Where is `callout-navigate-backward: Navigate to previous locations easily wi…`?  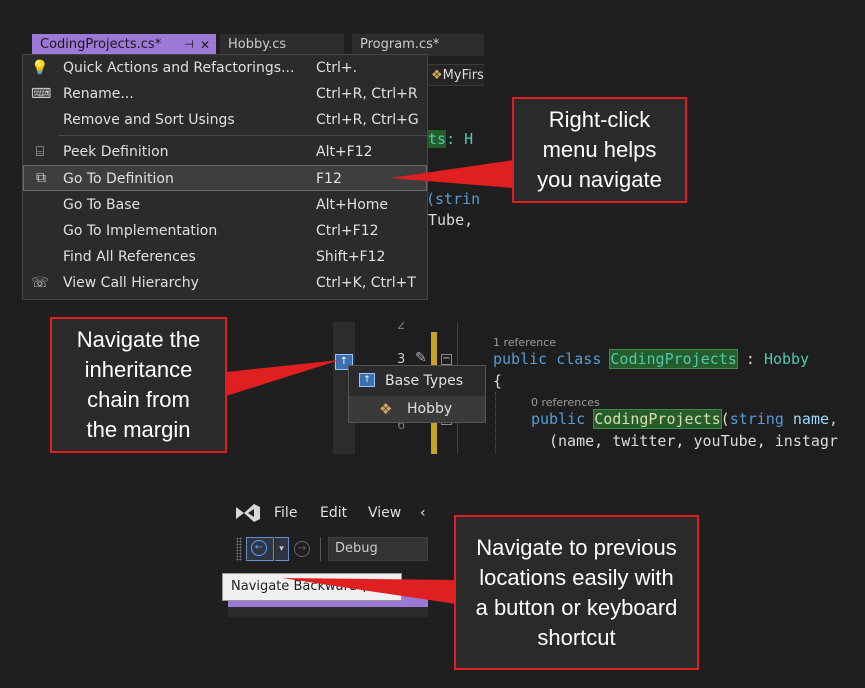 callout-navigate-backward: Navigate to previous locations easily wi… is located at coordinates (576, 592).